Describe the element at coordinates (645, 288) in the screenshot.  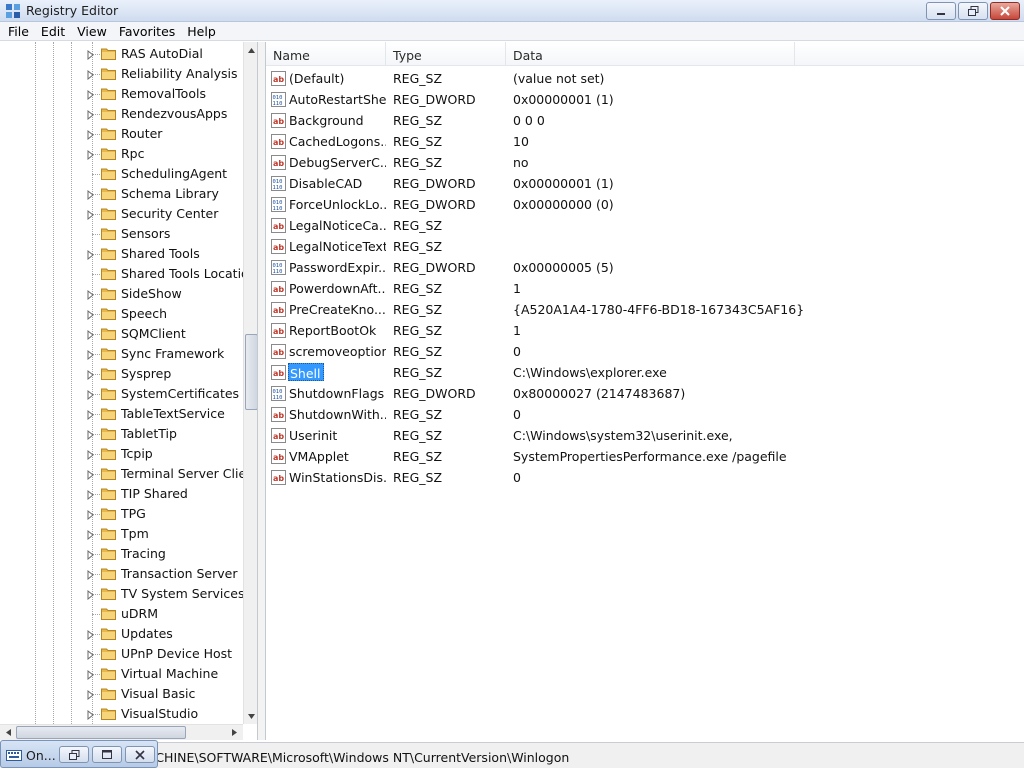
I see `value-row: ab PowerdownAft... REG_SZ 1` at that location.